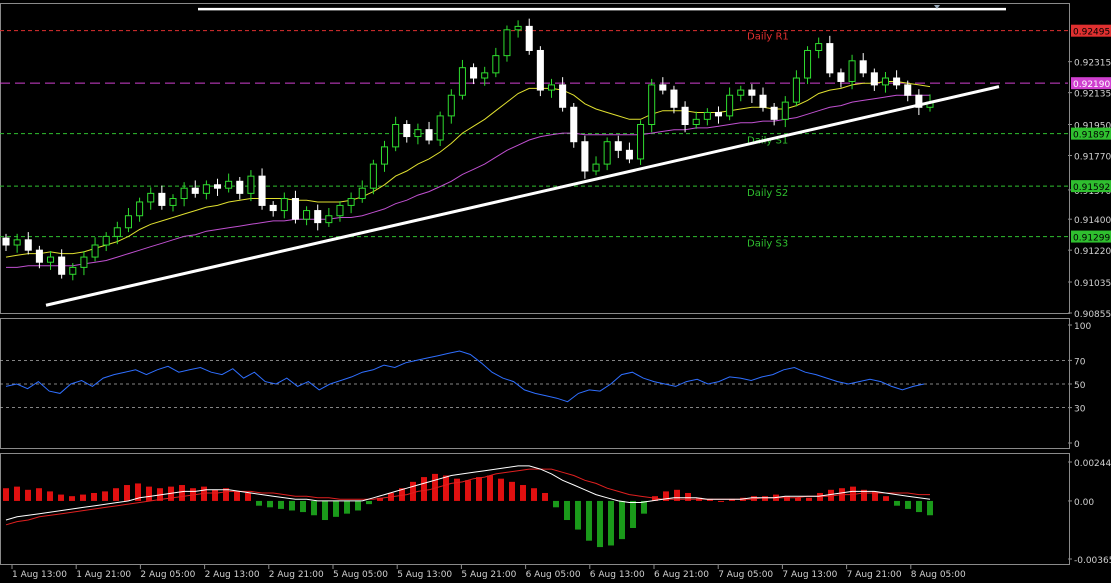 This screenshot has width=1111, height=583. What do you see at coordinates (617, 575) in the screenshot?
I see `time-axis-label: 6 Aug 13:00` at bounding box center [617, 575].